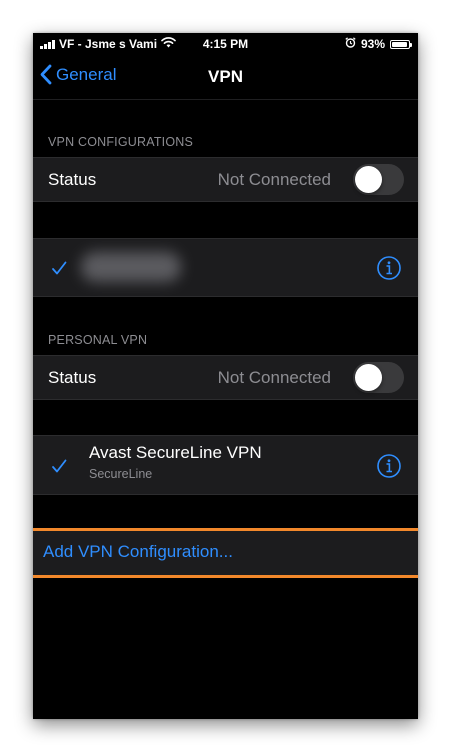  Describe the element at coordinates (121, 474) in the screenshot. I see `vpn-profile-subtitle: SecureLine` at that location.